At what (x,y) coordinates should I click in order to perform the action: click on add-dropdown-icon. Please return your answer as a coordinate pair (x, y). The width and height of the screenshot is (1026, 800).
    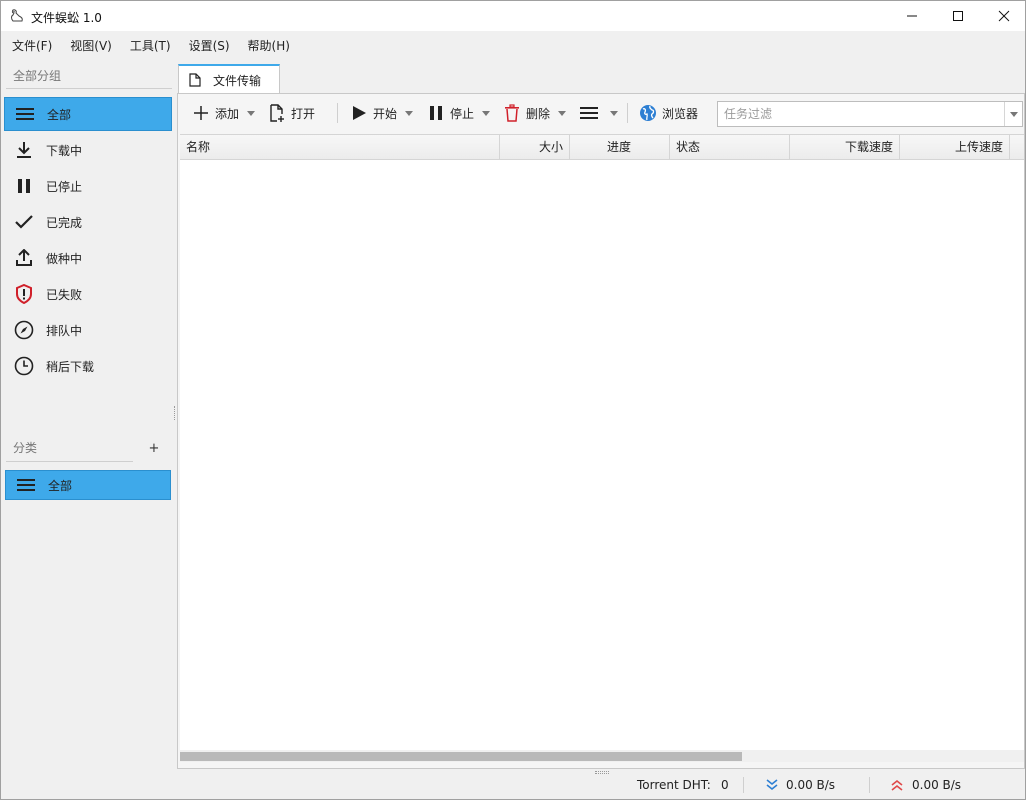
    Looking at the image, I should click on (251, 113).